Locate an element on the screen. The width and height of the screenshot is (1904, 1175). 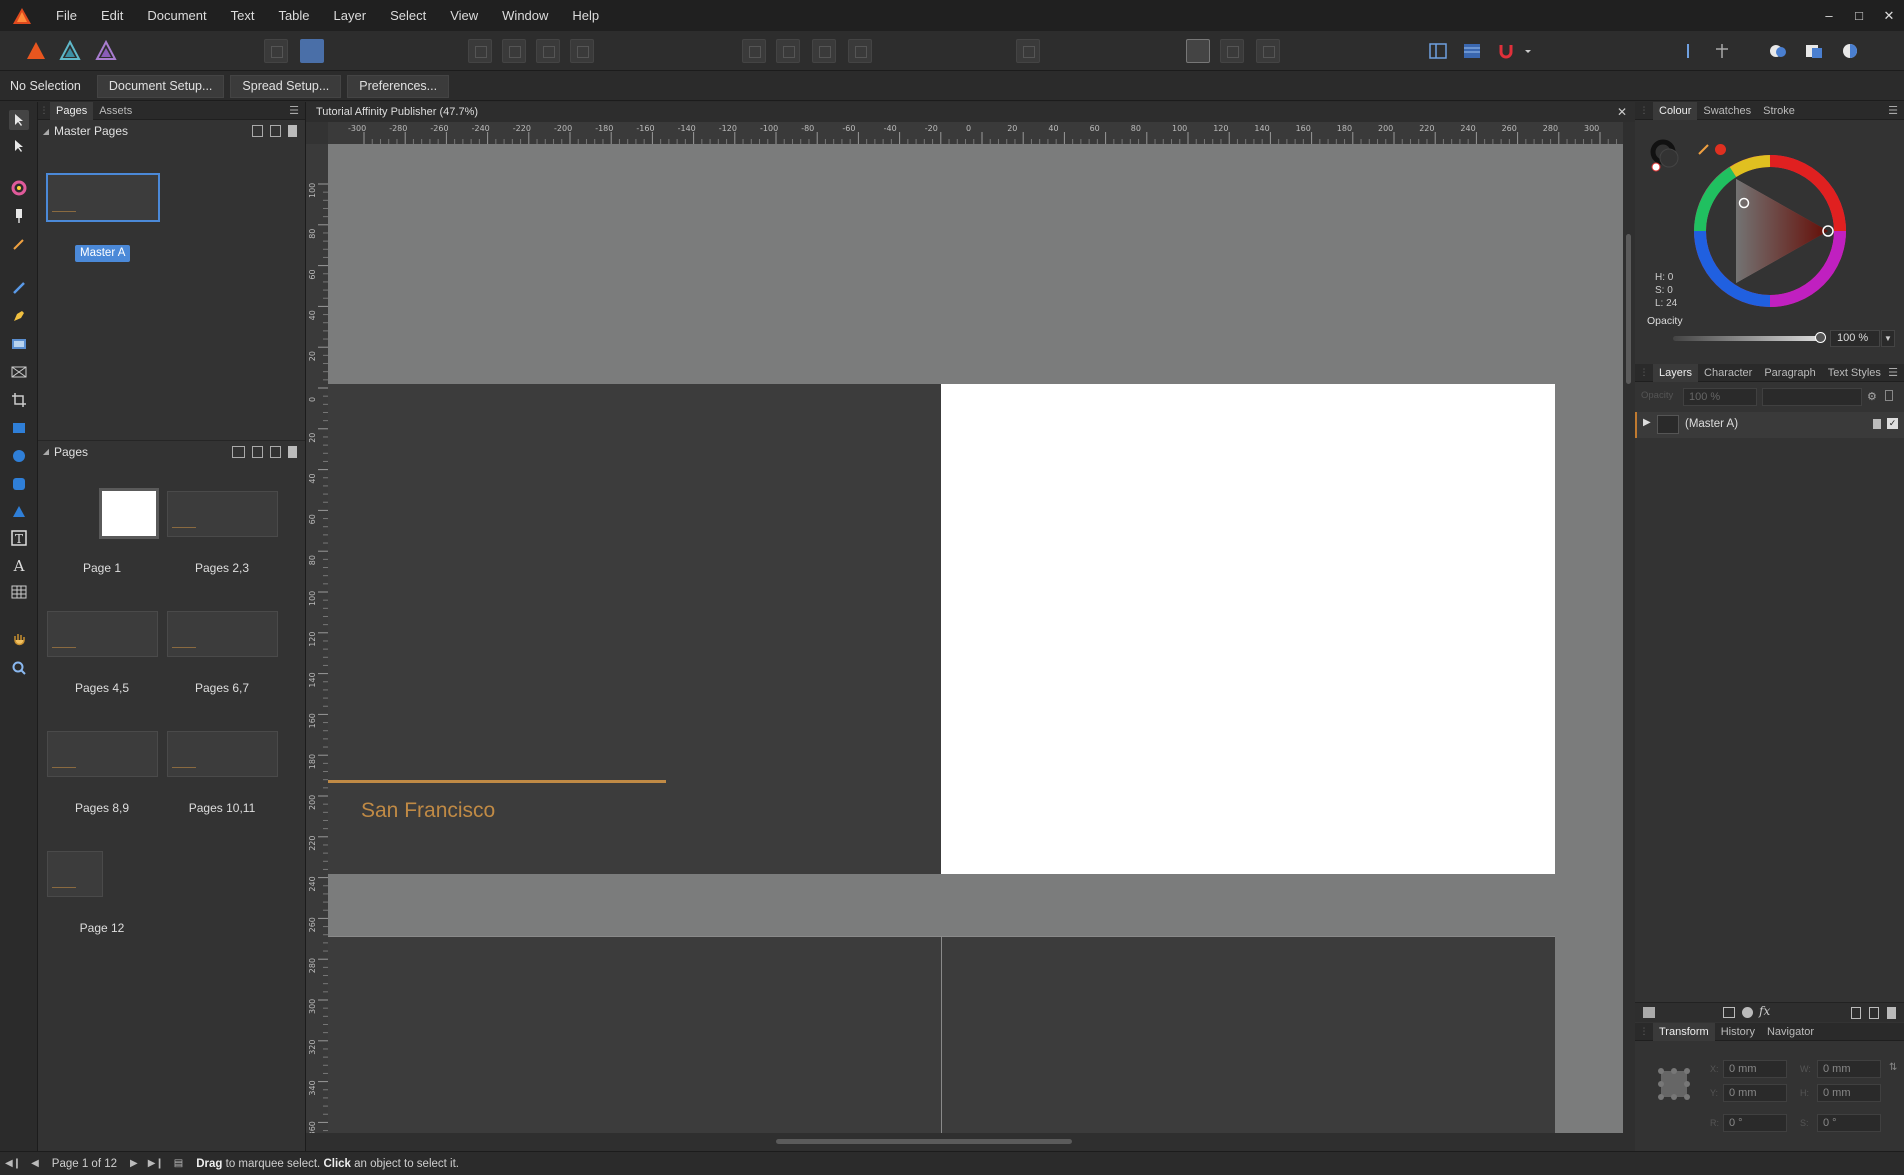
move-tool-icon is located at coordinates (19, 120).